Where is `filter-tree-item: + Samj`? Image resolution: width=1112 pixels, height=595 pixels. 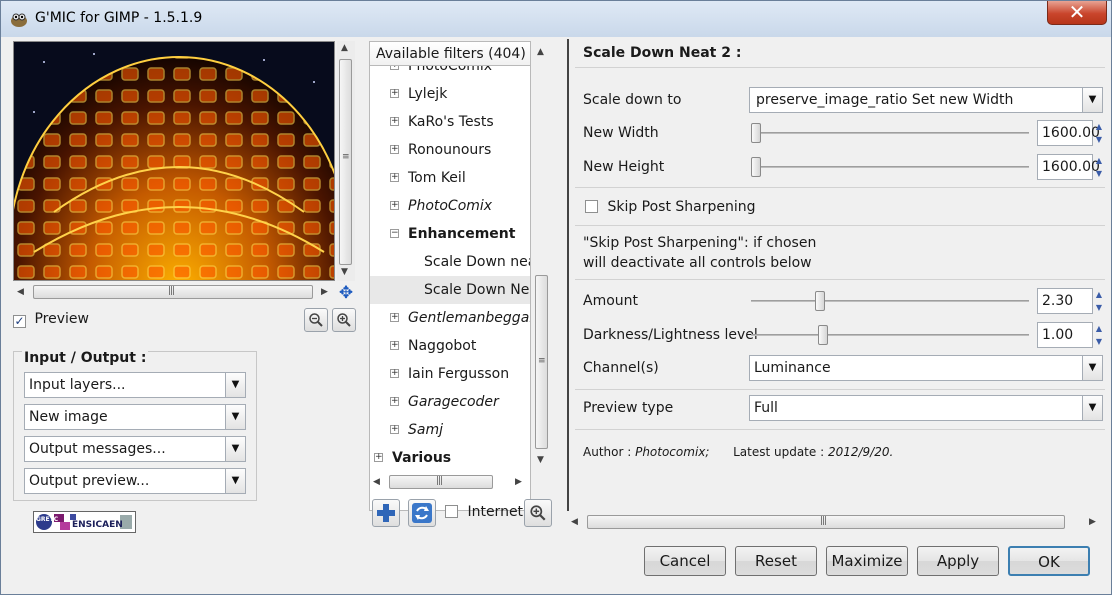 filter-tree-item: + Samj is located at coordinates (450, 430).